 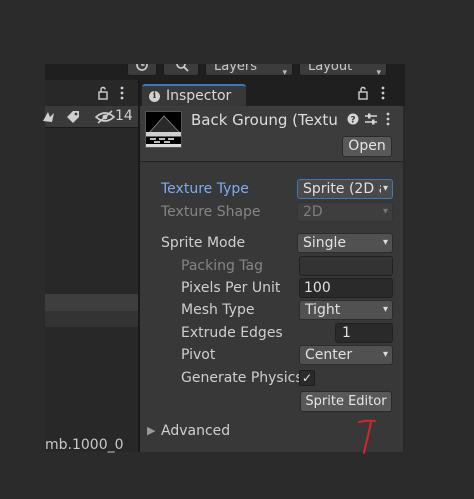 I want to click on preset-icon, so click(x=371, y=119).